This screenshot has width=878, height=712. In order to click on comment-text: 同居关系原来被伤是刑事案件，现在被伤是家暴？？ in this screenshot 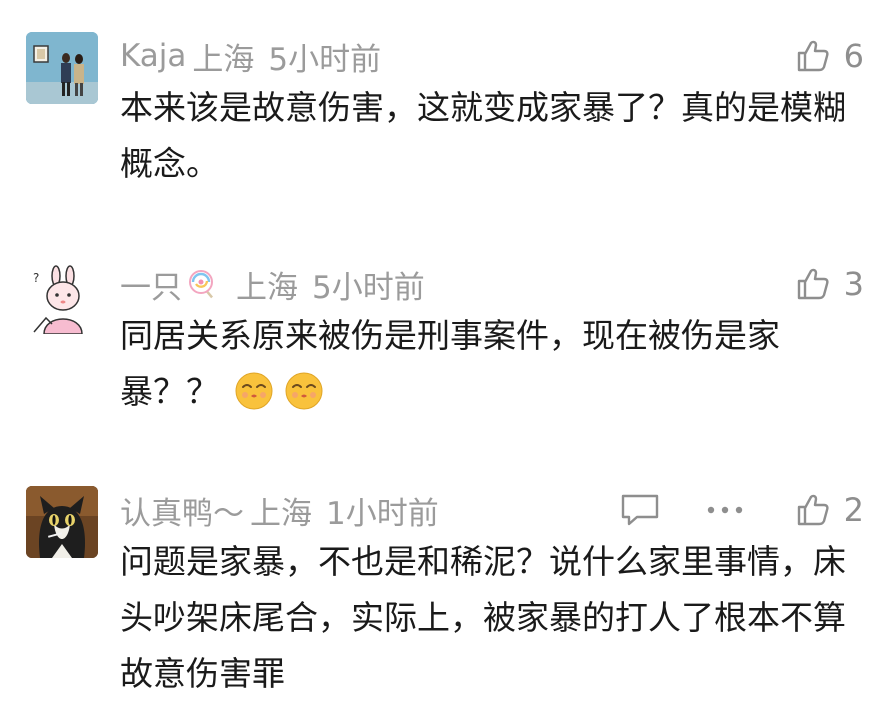, I will do `click(485, 364)`.